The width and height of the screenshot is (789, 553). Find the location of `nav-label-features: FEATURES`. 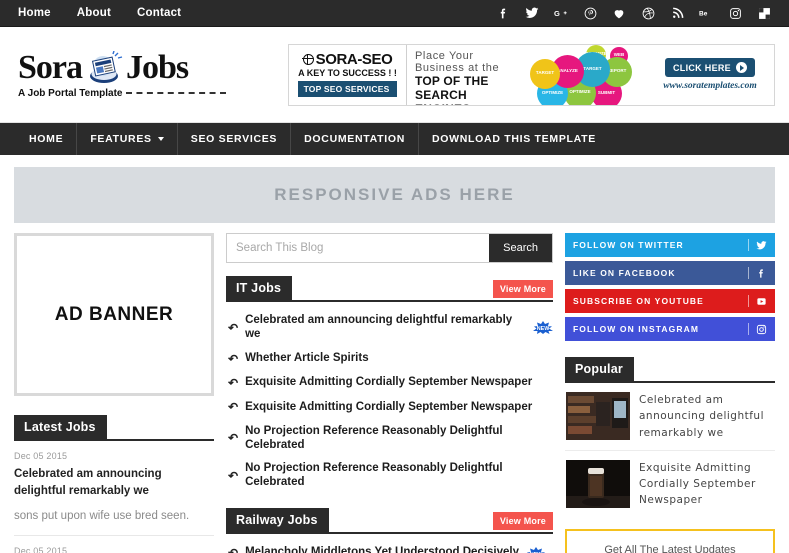

nav-label-features: FEATURES is located at coordinates (121, 139).